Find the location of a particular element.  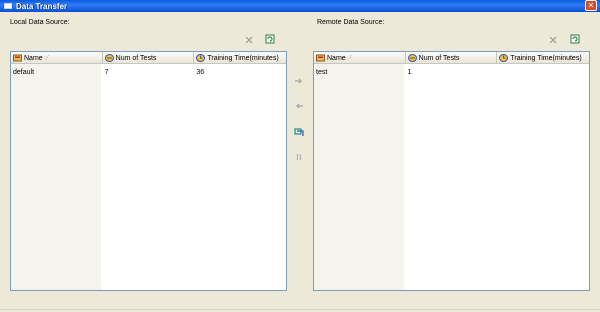

window-icon is located at coordinates (8, 6).